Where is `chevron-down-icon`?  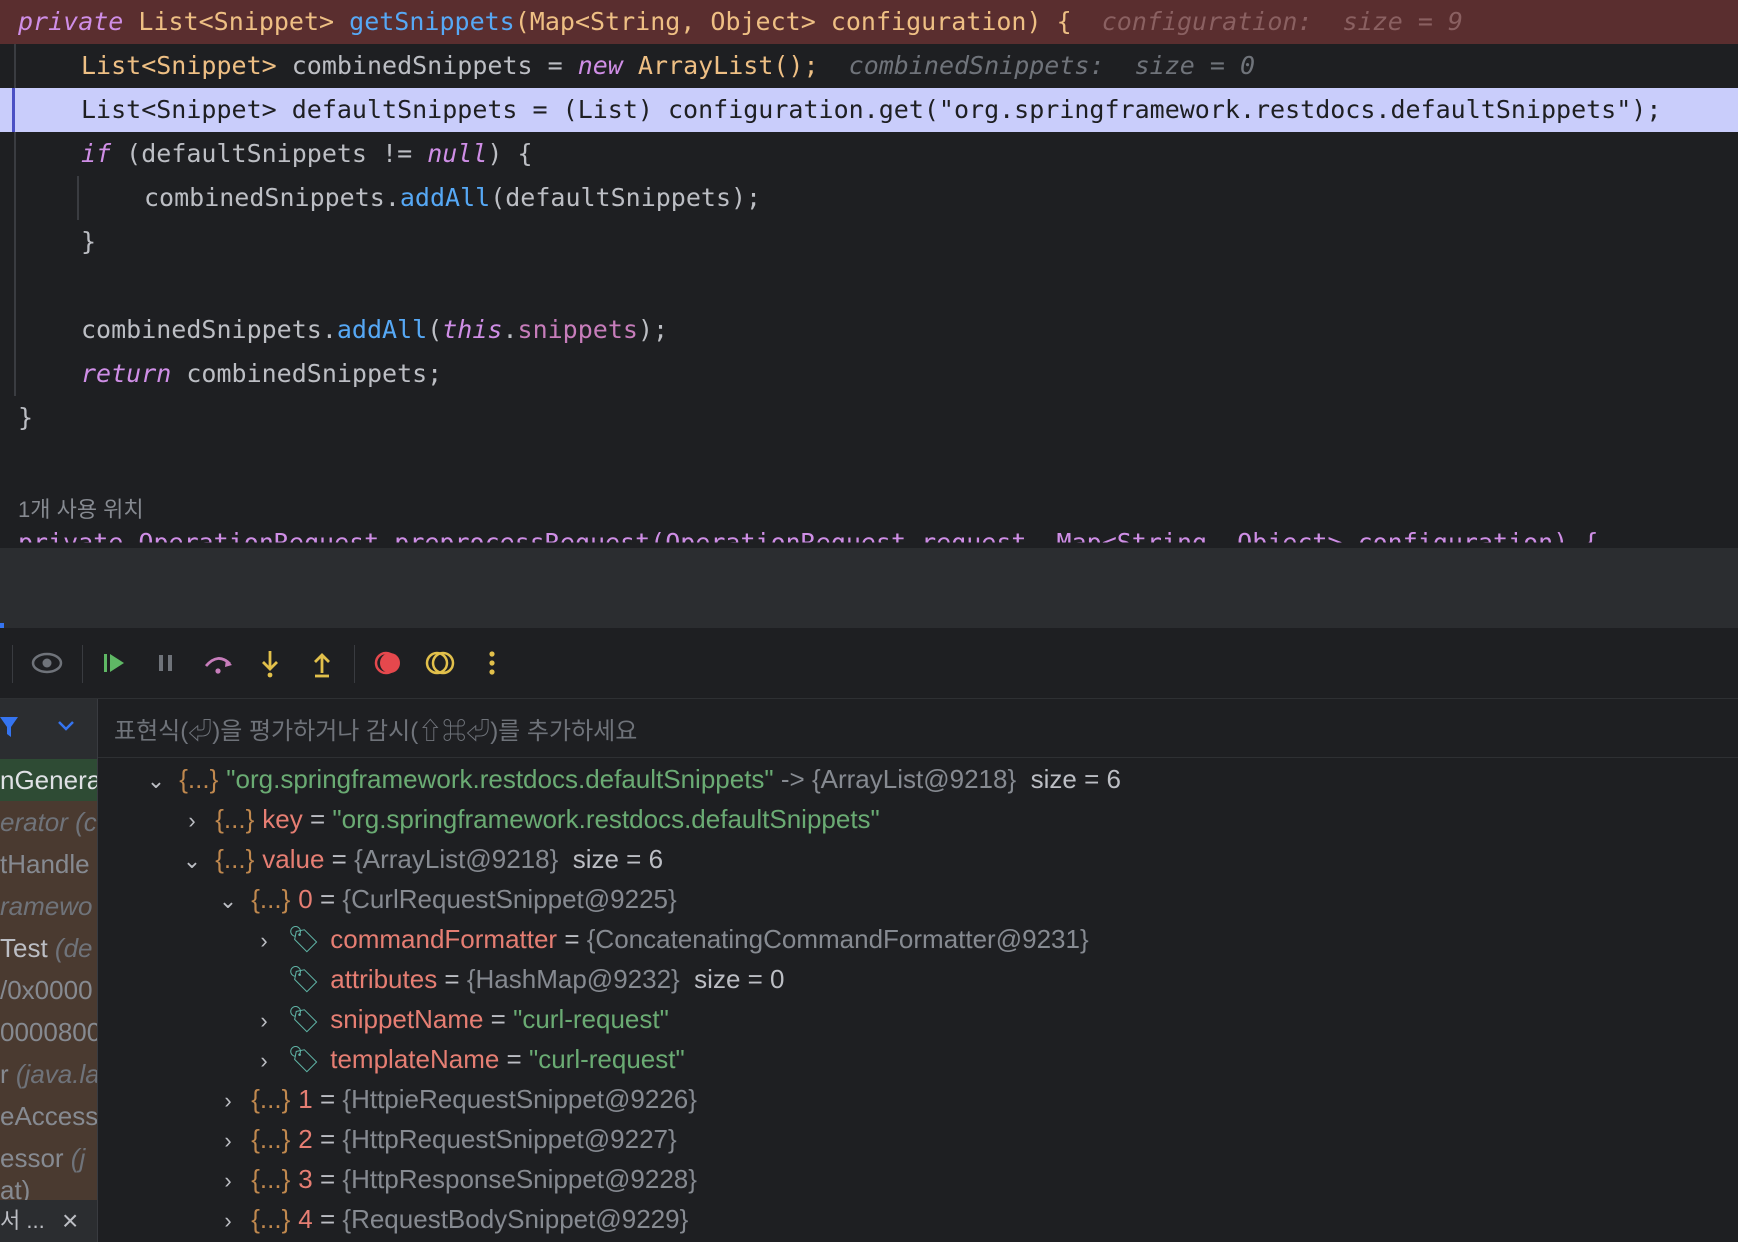
chevron-down-icon is located at coordinates (66, 728).